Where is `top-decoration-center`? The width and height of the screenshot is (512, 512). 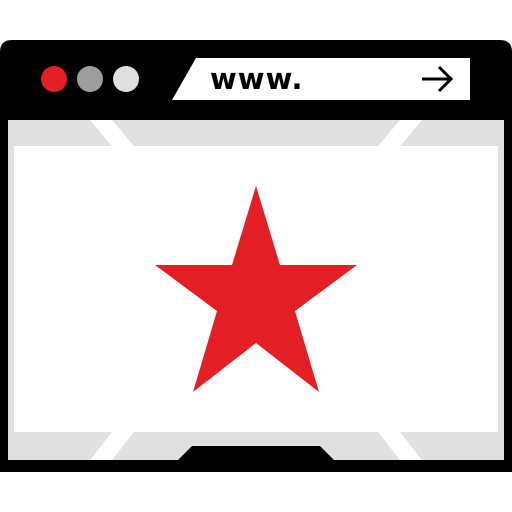
top-decoration-center is located at coordinates (256, 133).